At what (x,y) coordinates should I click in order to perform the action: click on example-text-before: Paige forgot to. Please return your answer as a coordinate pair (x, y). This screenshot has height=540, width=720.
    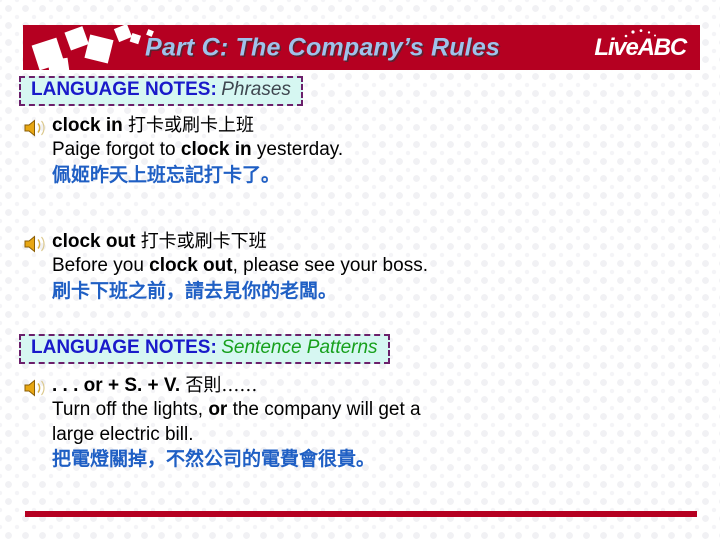
    Looking at the image, I should click on (116, 150).